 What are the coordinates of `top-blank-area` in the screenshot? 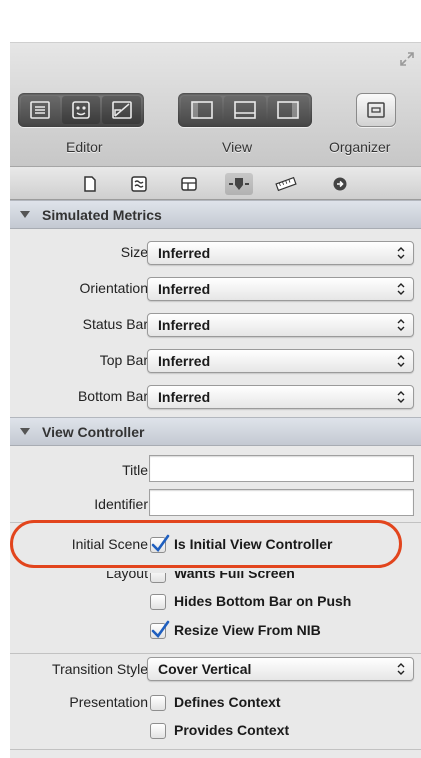 It's located at (210, 21).